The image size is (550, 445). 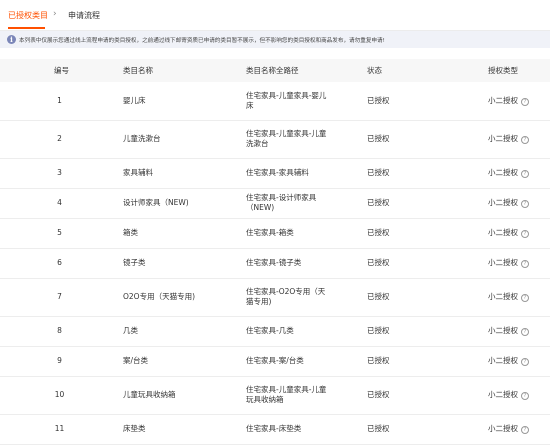 I want to click on cell-category-name: 设计师家具（NEW), so click(x=184, y=203).